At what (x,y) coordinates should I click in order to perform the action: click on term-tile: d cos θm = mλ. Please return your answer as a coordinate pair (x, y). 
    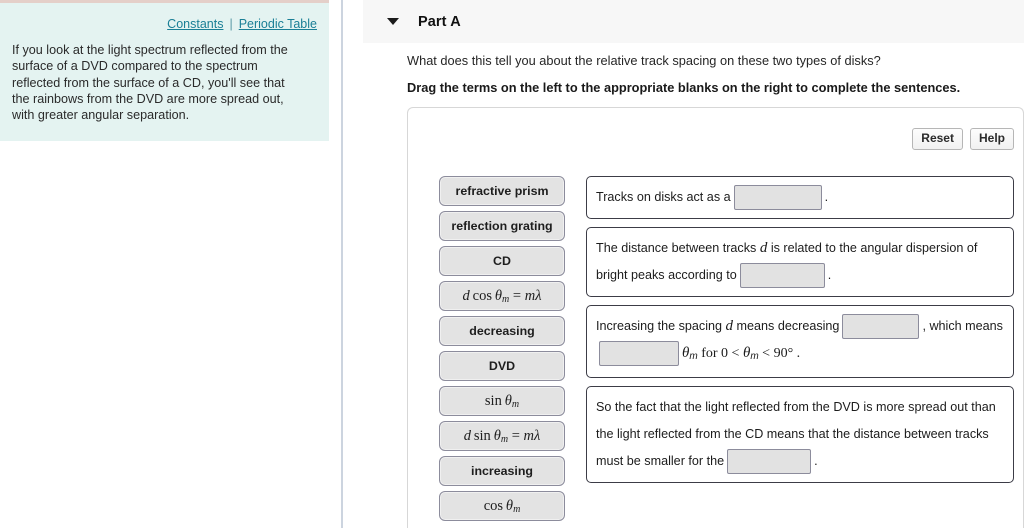
    Looking at the image, I should click on (502, 296).